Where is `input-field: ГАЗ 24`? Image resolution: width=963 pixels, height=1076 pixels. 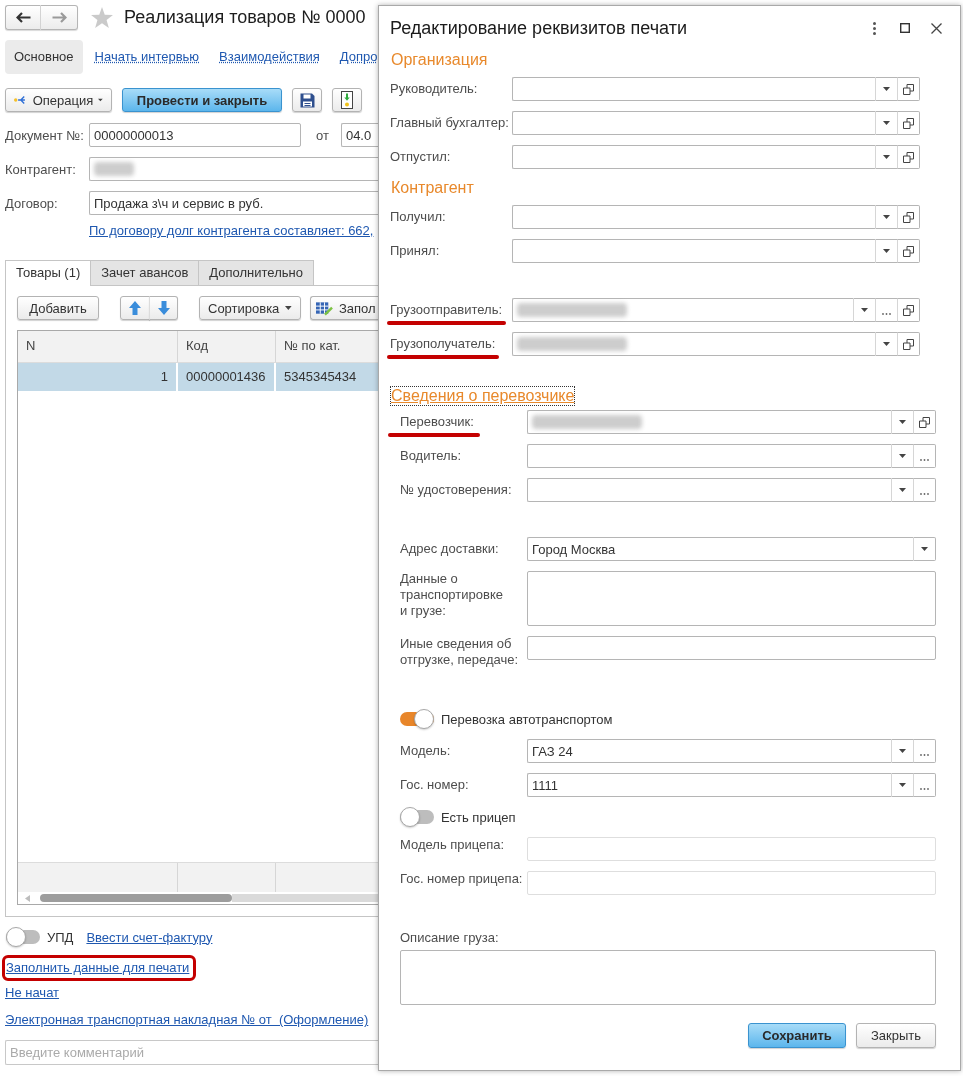
input-field: ГАЗ 24 is located at coordinates (709, 751).